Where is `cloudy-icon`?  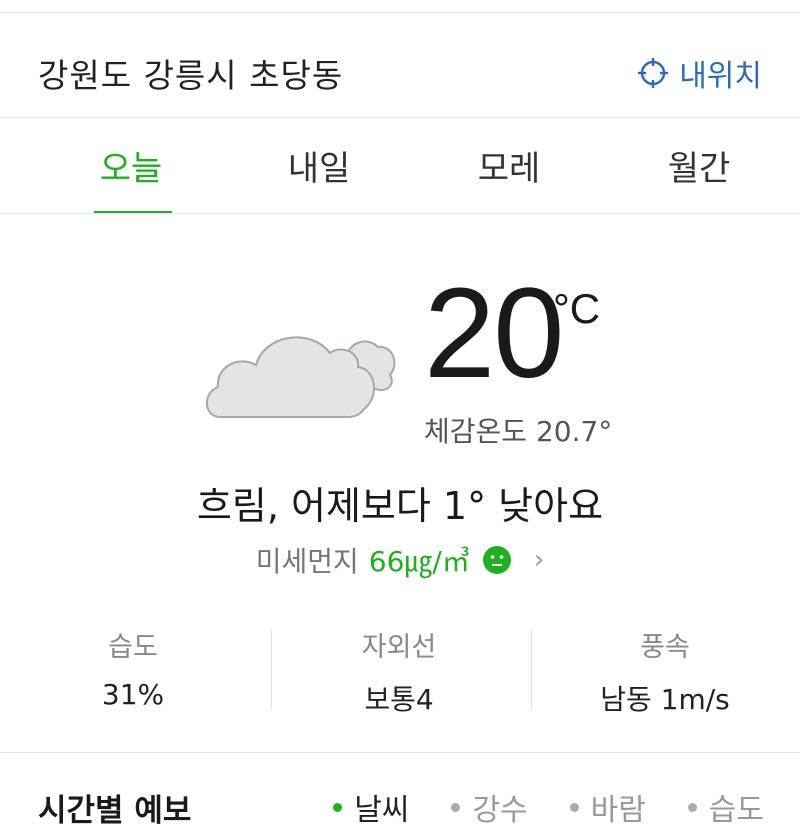
cloudy-icon is located at coordinates (301, 377).